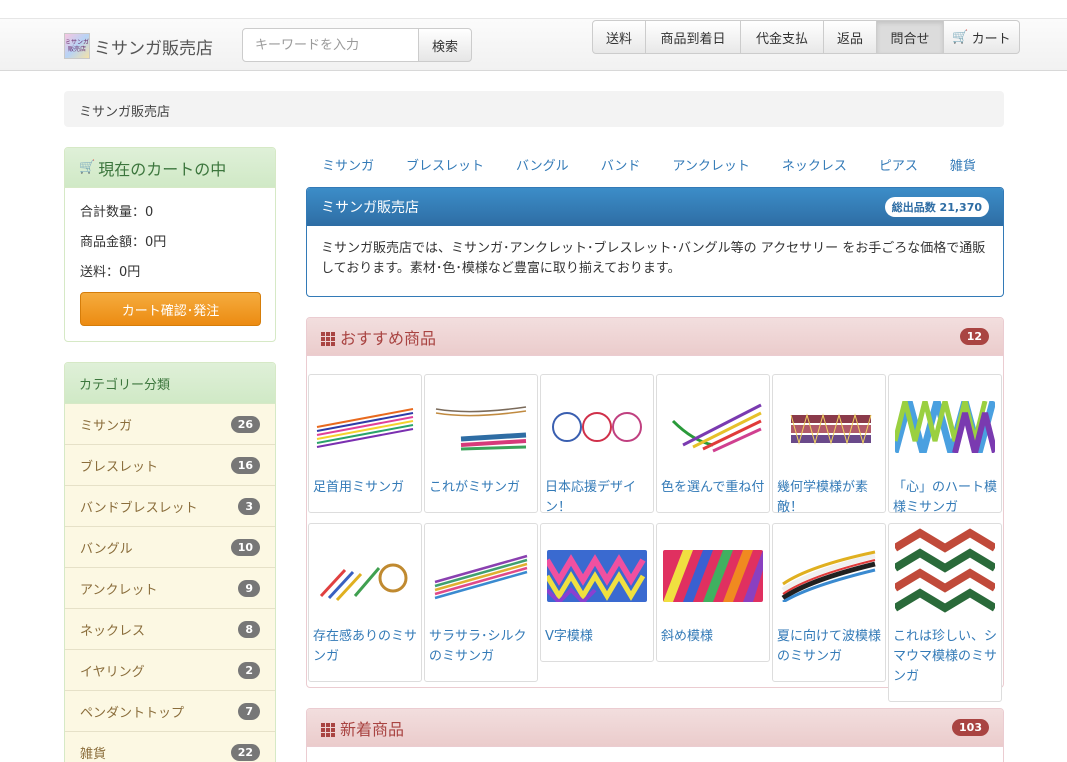 This screenshot has height=762, width=1067. I want to click on product-name: 幾何学模様が素敵！, so click(830, 498).